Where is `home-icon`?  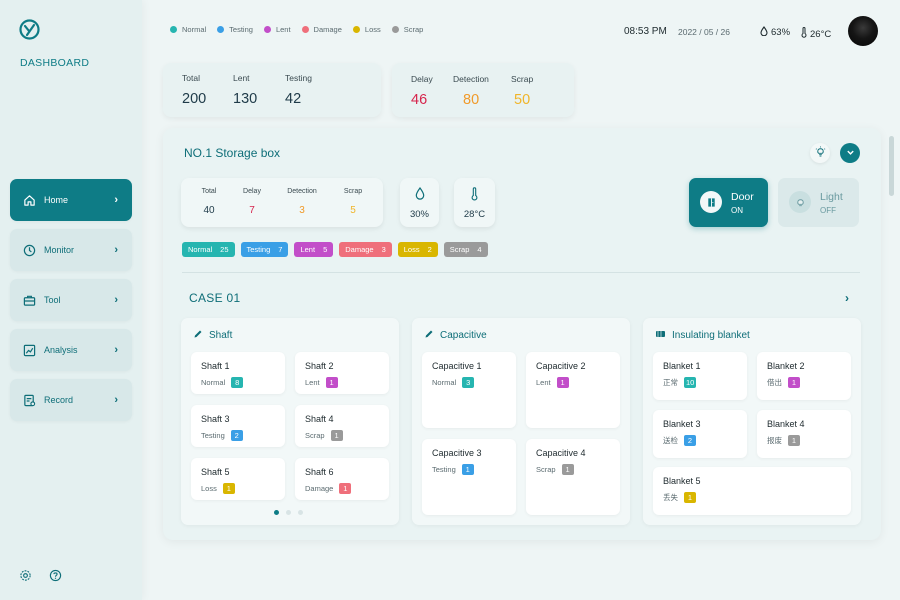
home-icon is located at coordinates (29, 200).